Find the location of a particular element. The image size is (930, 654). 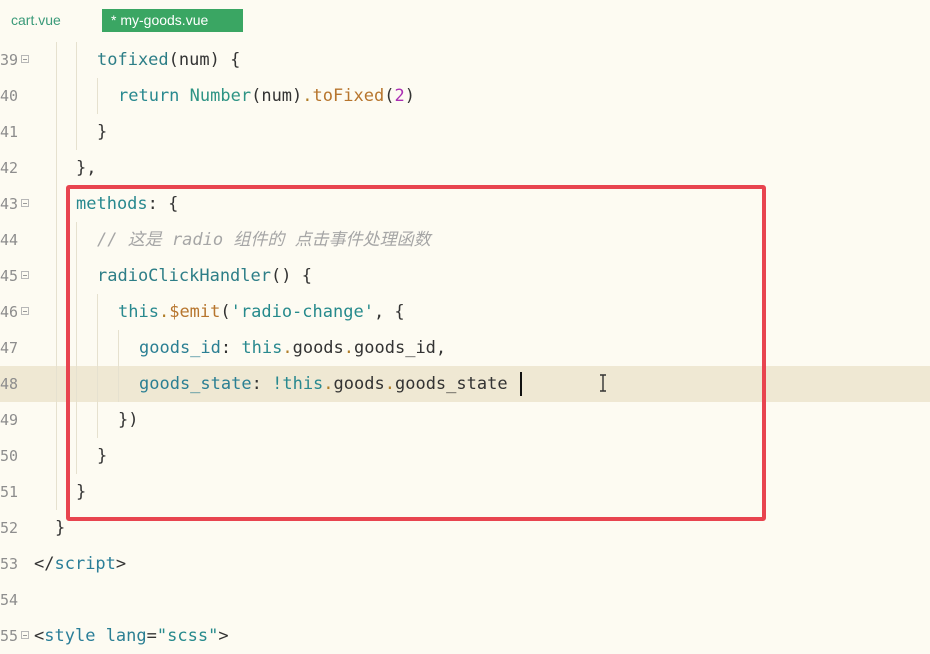

line-number: 40 is located at coordinates (9, 96).